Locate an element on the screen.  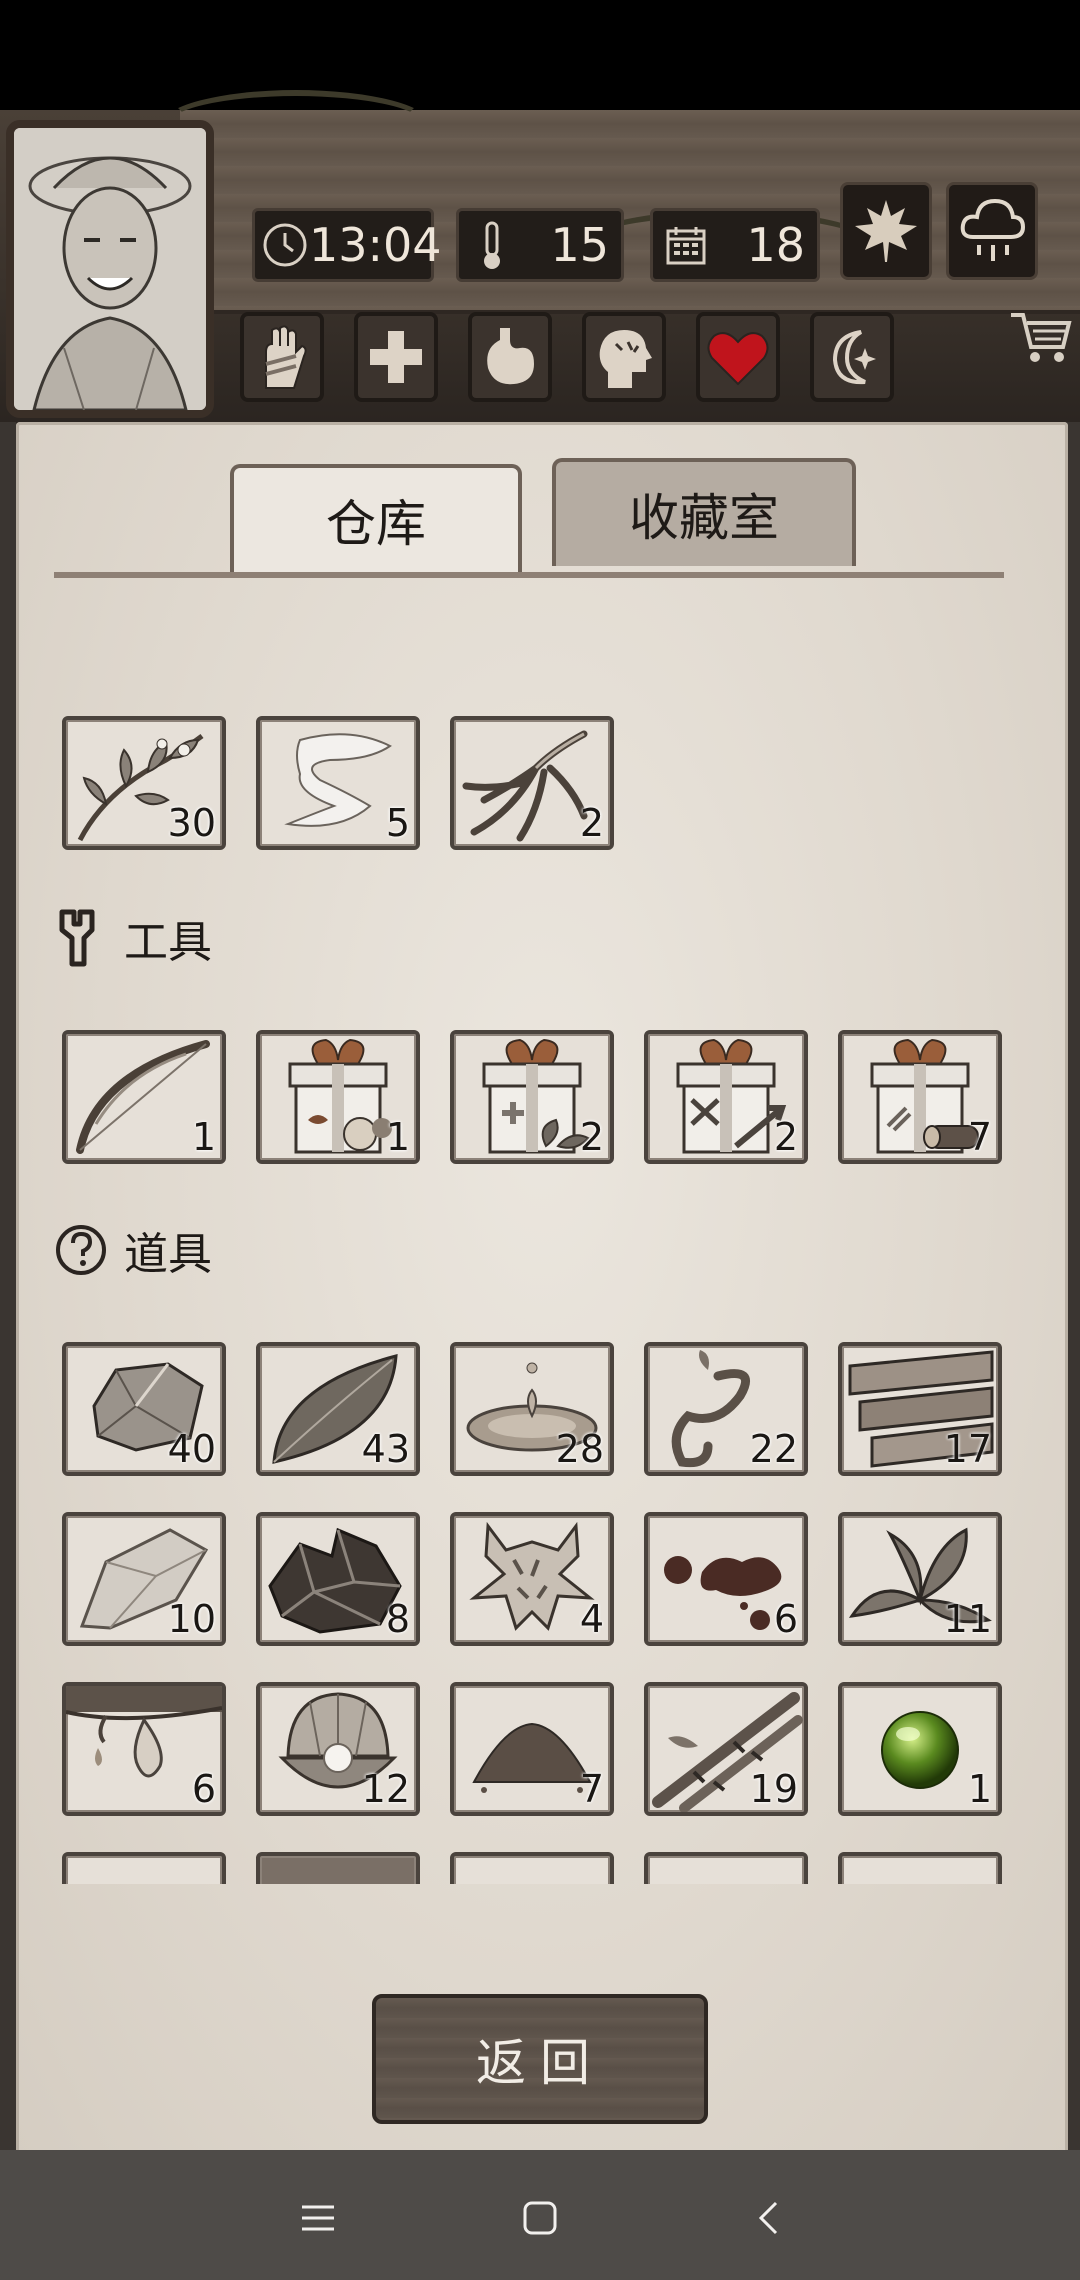
item-count: 28 is located at coordinates (579, 1449).